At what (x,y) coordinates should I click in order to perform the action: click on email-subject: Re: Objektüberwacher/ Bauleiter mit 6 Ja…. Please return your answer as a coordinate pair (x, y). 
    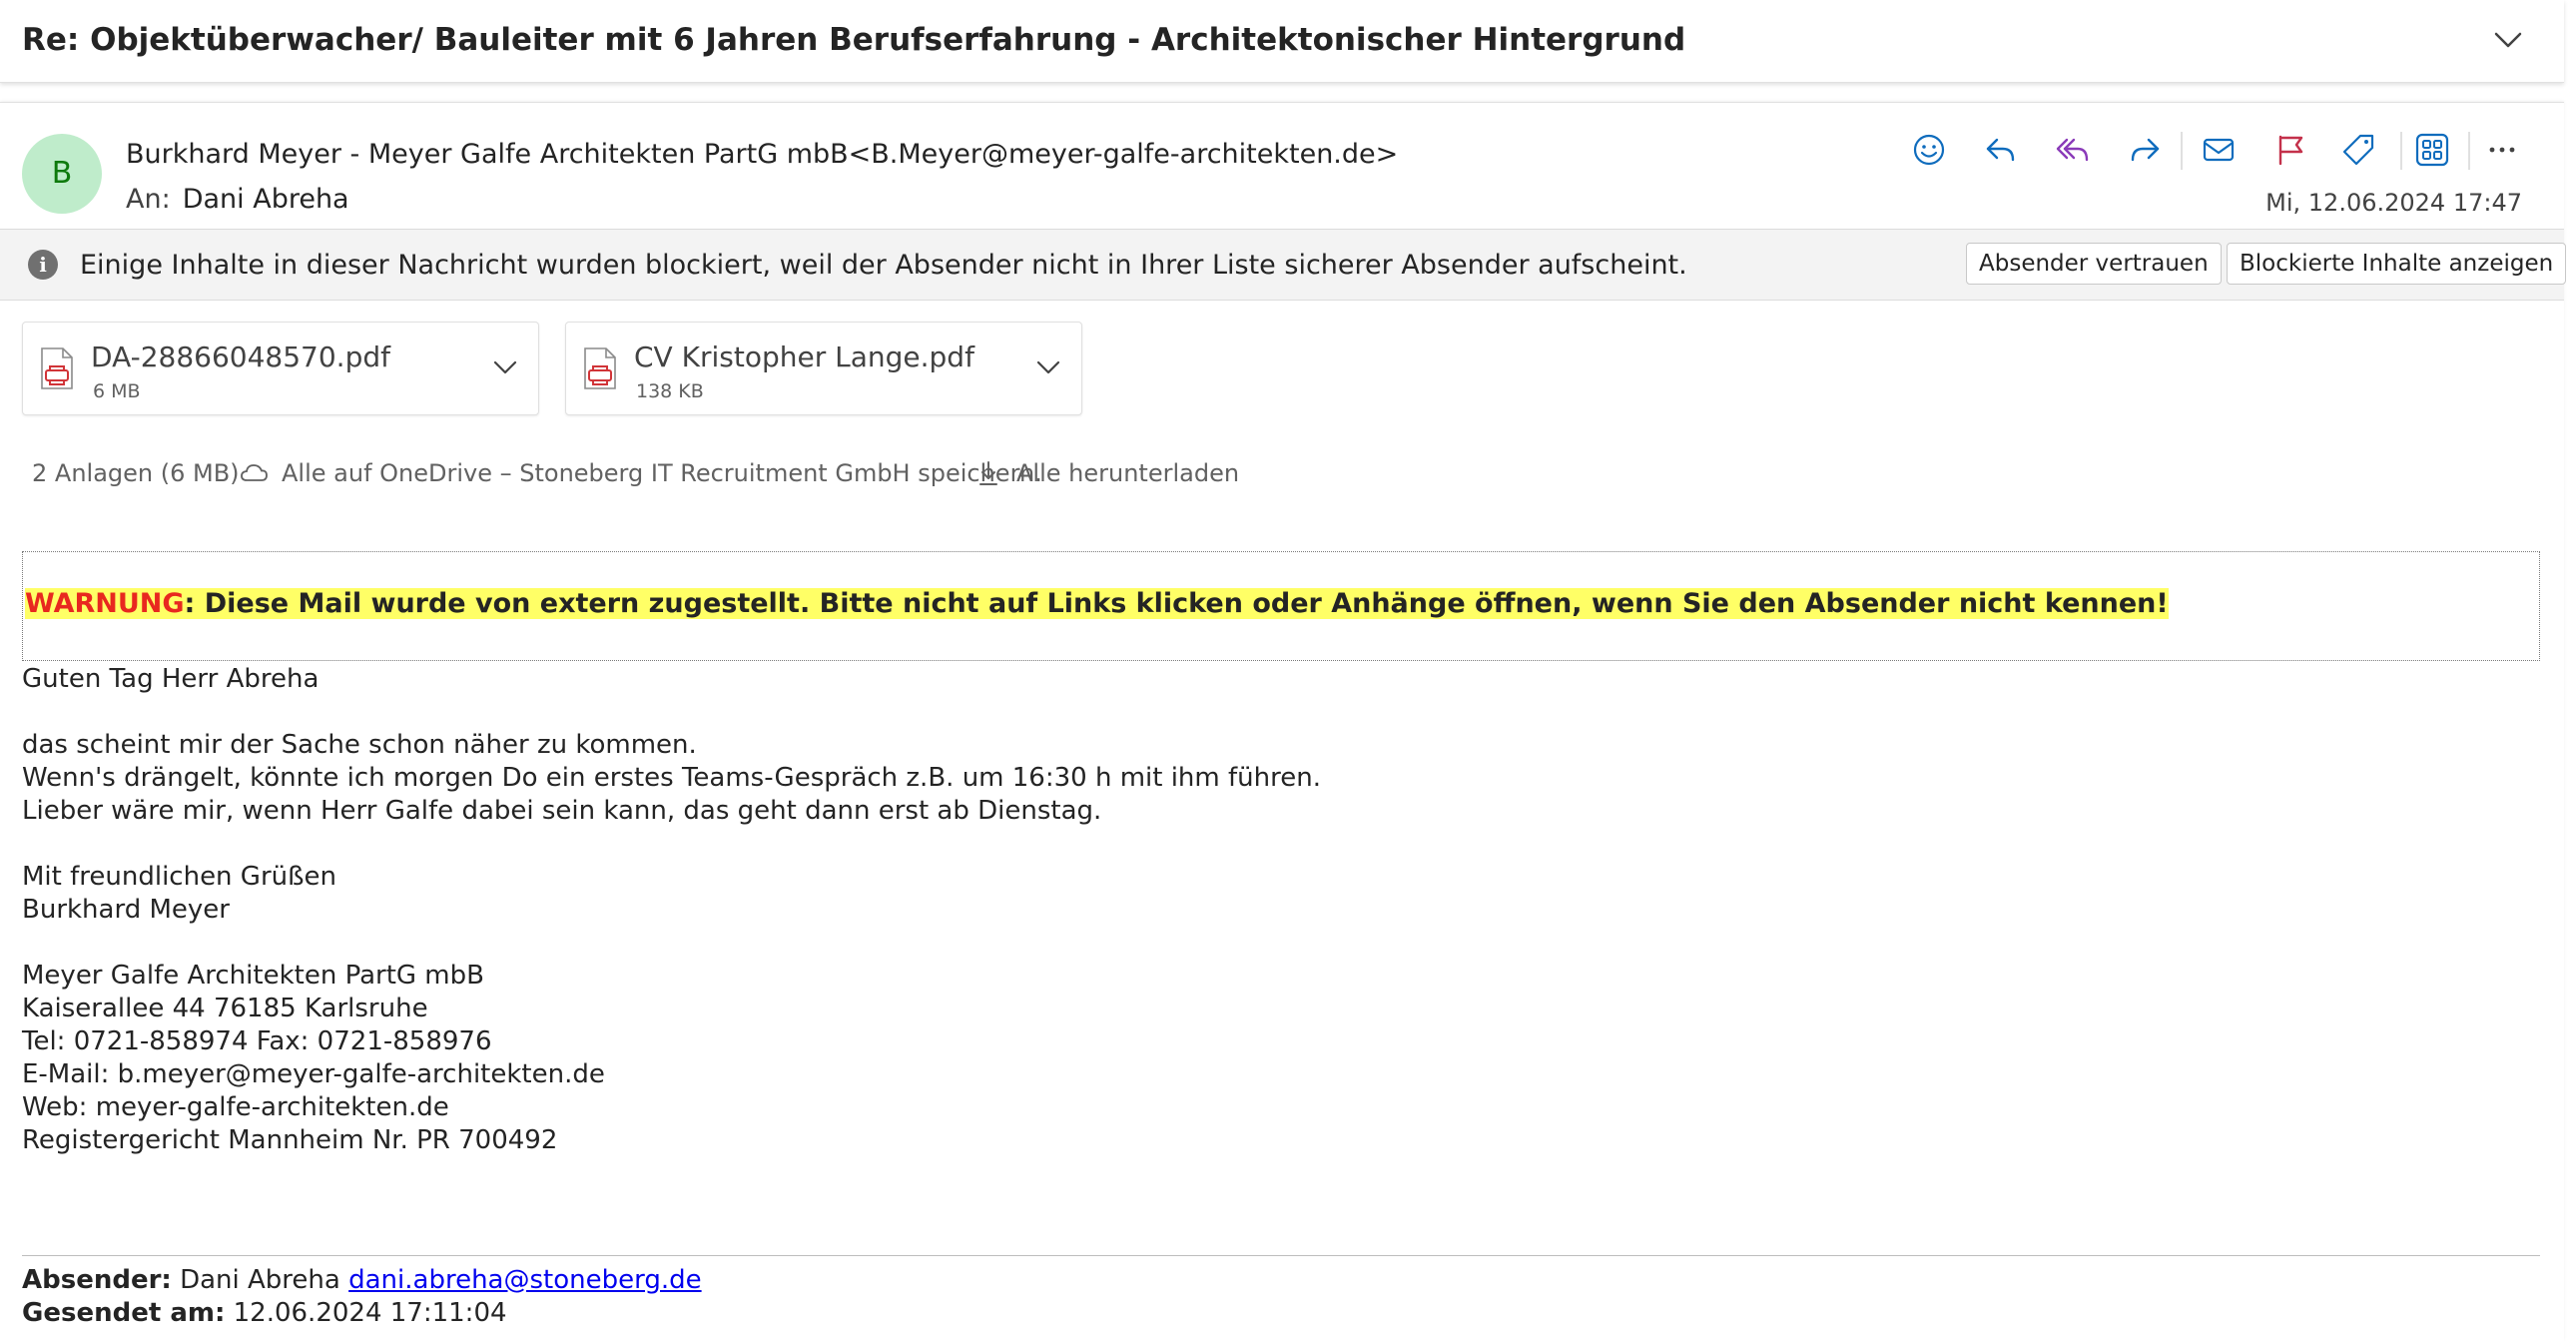
    Looking at the image, I should click on (854, 40).